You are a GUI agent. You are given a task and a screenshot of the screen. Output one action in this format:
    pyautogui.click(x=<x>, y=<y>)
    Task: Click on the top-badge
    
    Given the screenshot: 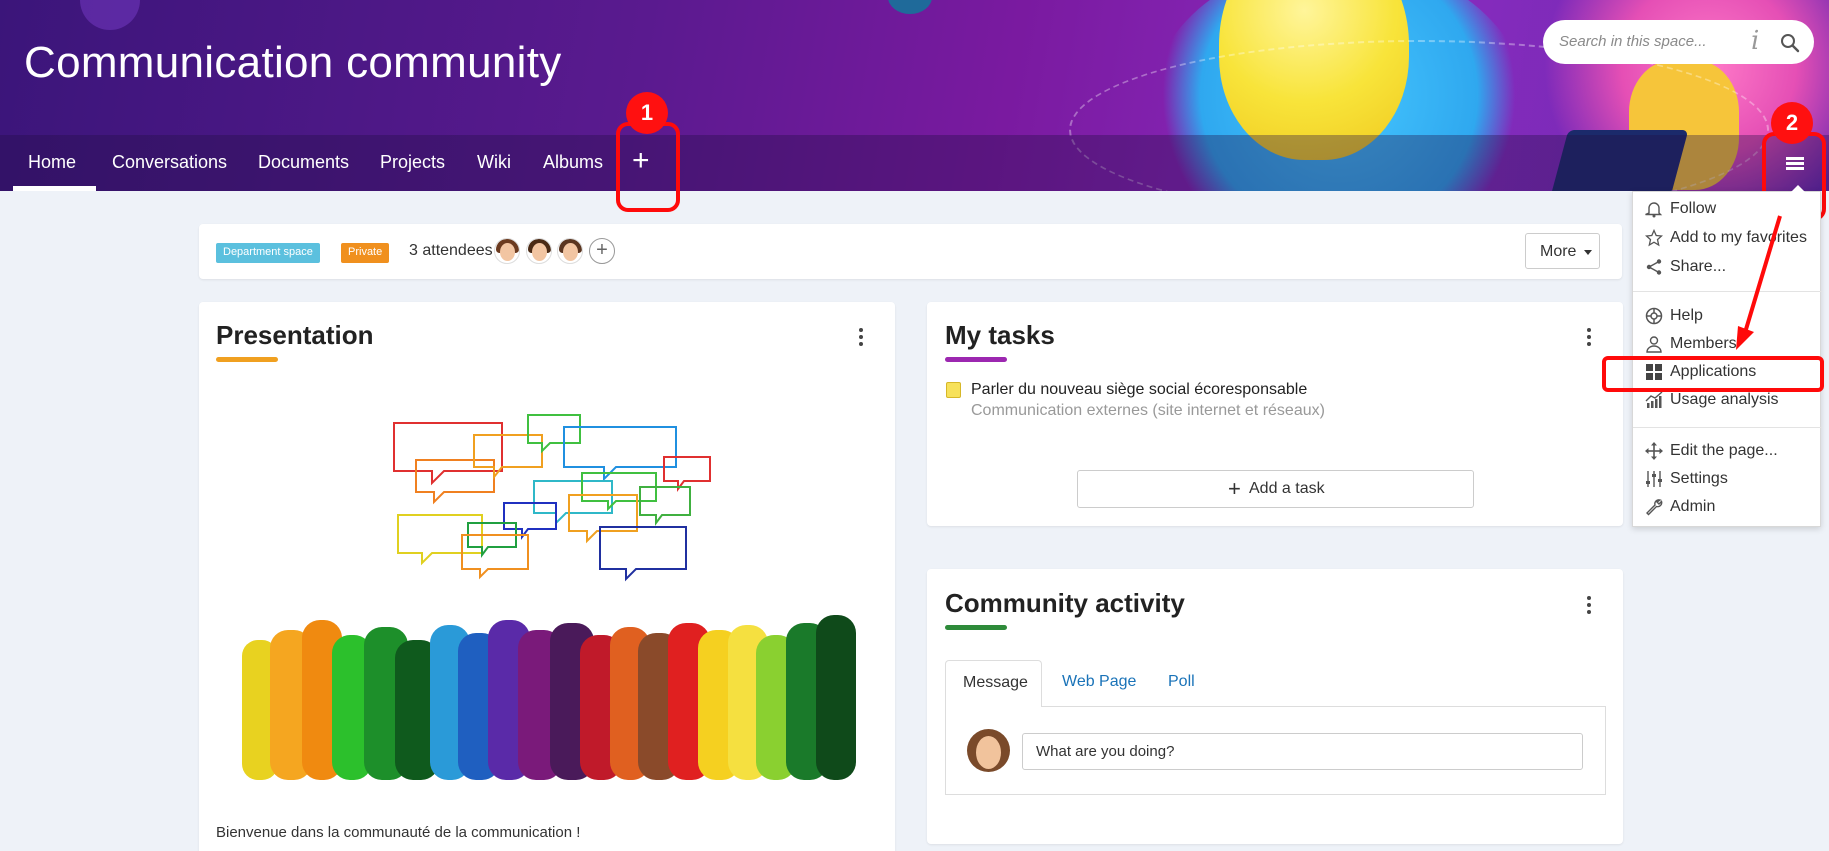 What is the action you would take?
    pyautogui.click(x=910, y=7)
    